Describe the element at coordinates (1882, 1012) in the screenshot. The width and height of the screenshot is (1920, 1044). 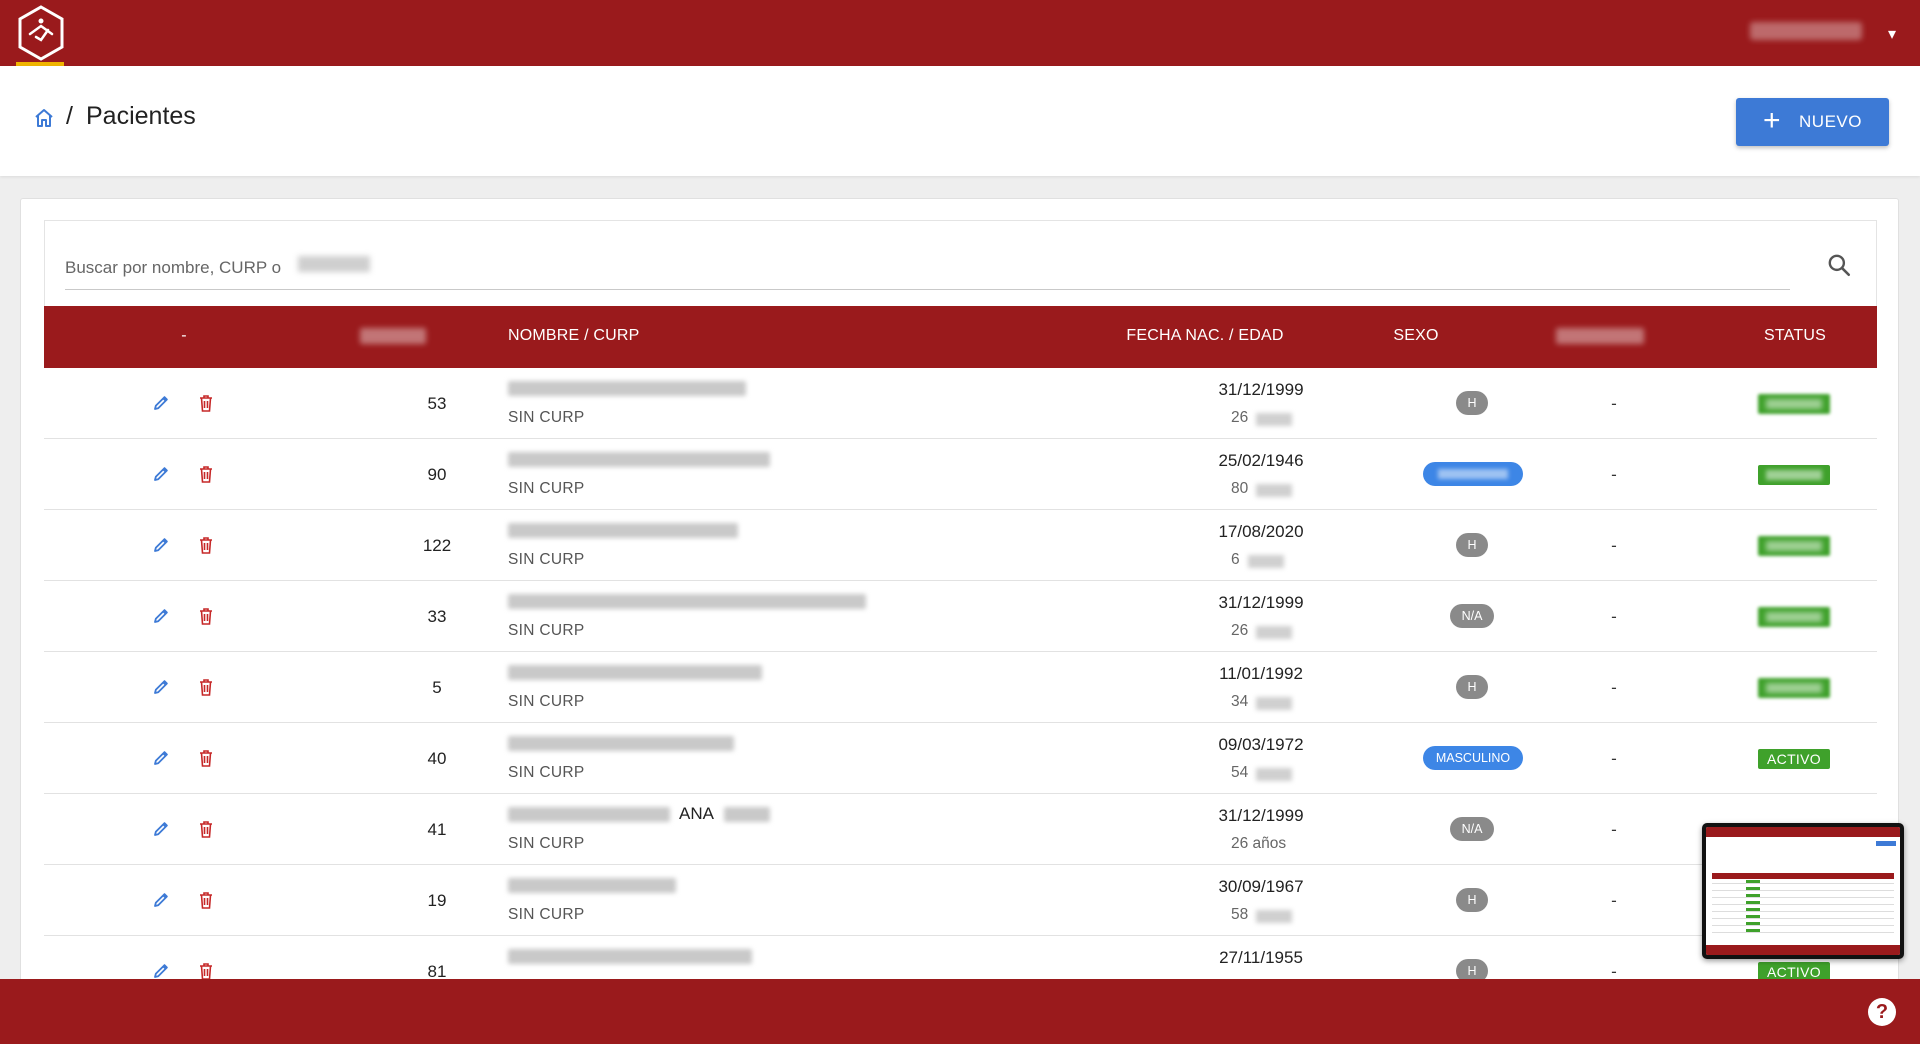
I see `help-icon: ?` at that location.